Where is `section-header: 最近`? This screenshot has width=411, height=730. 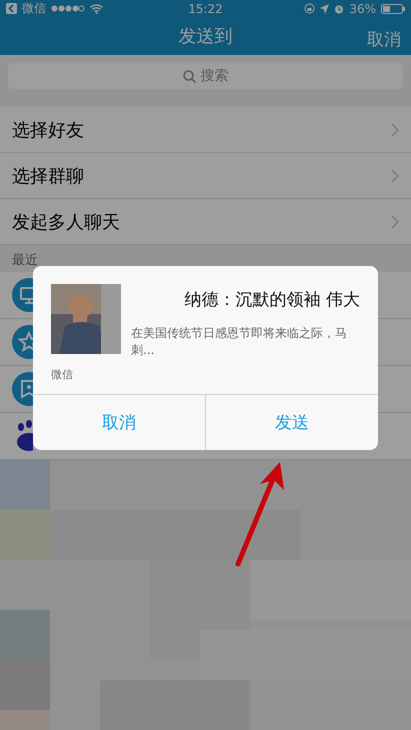 section-header: 最近 is located at coordinates (25, 261).